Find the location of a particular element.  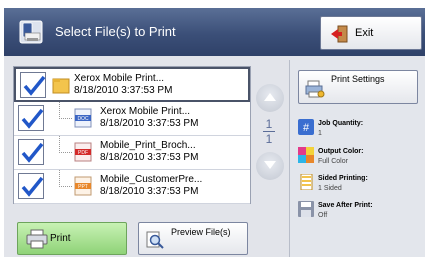

chevron-up-icon is located at coordinates (270, 97).